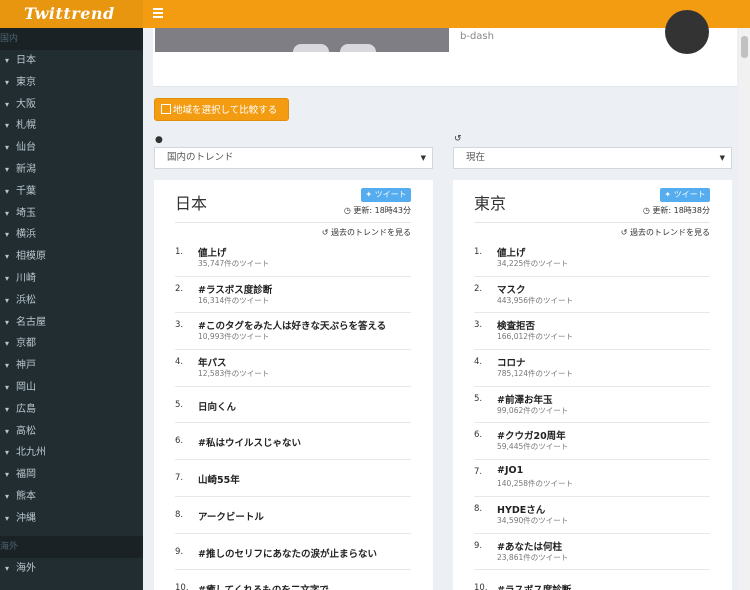  Describe the element at coordinates (293, 478) in the screenshot. I see `trend-row: 7. 山崎55年` at that location.